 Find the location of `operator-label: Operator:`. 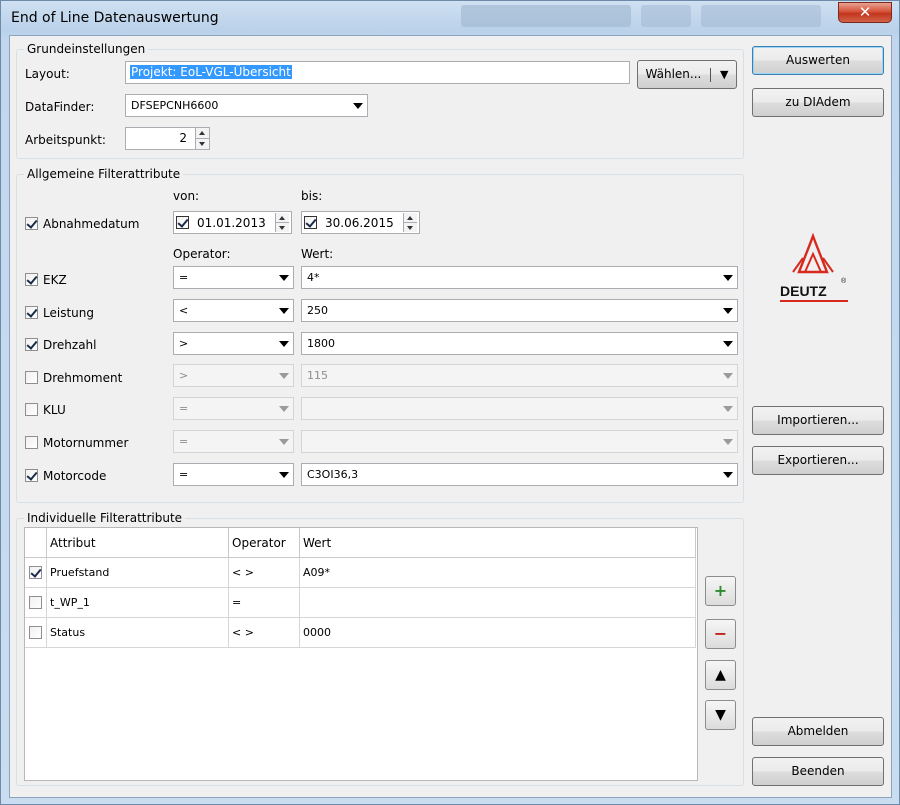

operator-label: Operator: is located at coordinates (202, 254).